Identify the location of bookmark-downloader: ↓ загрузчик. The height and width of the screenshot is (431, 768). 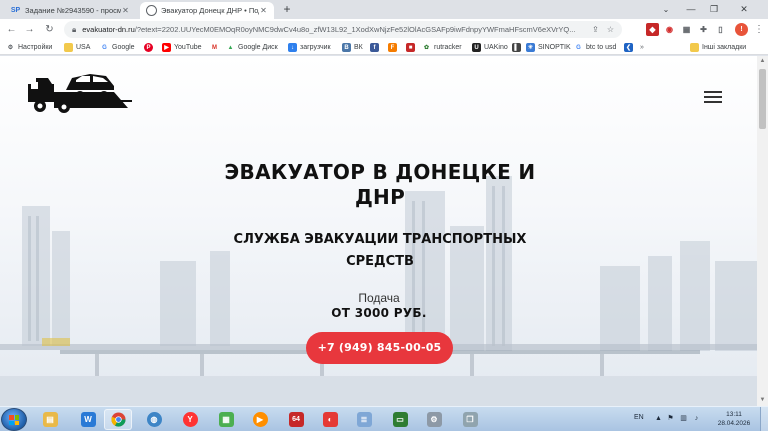
(309, 47).